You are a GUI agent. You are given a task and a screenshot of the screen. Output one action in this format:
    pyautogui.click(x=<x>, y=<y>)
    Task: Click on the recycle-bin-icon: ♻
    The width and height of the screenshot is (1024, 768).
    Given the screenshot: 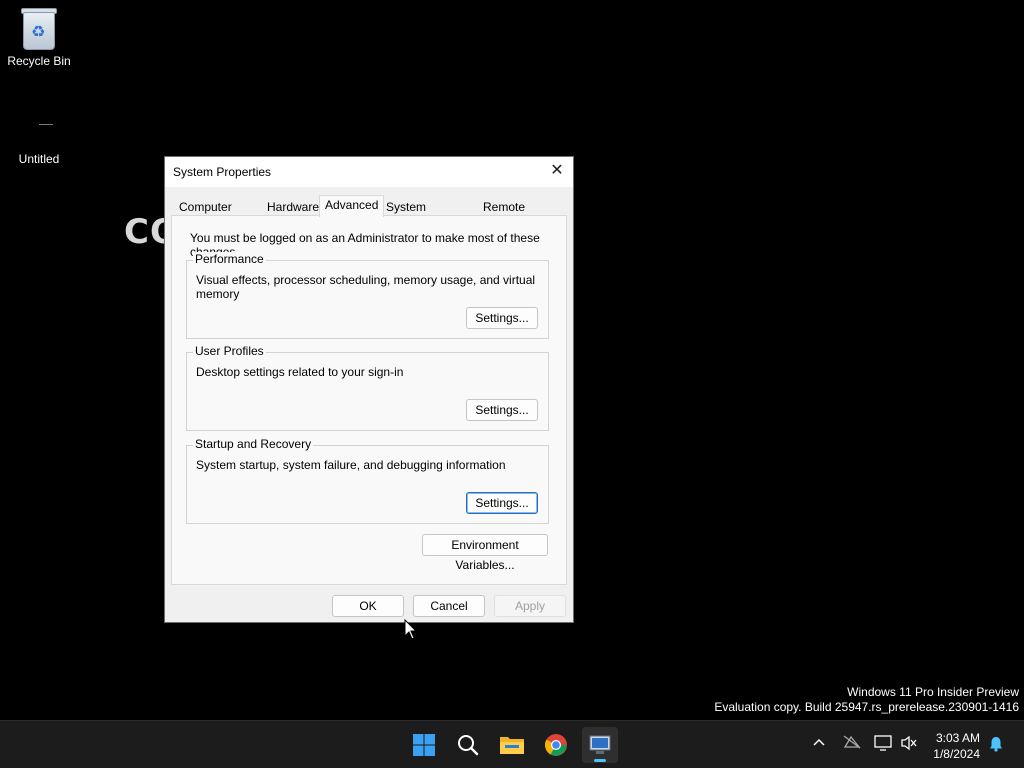 What is the action you would take?
    pyautogui.click(x=39, y=28)
    